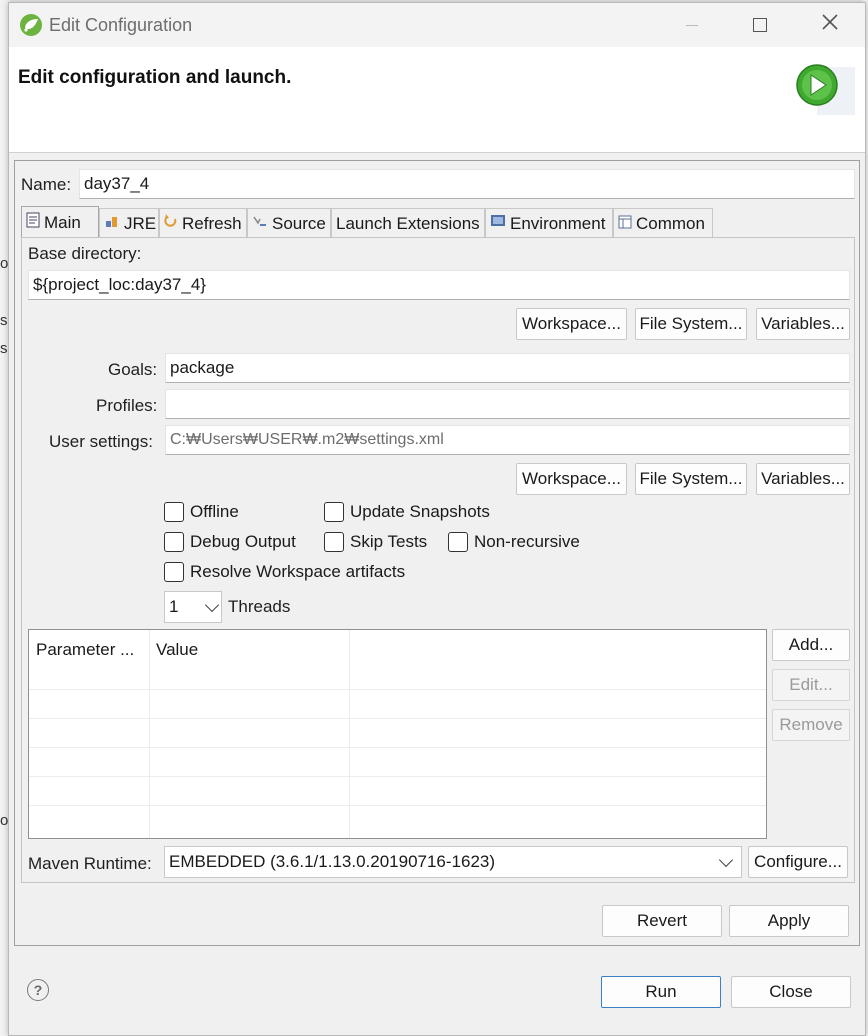 This screenshot has height=1036, width=868. I want to click on window-title: Edit Configuration, so click(121, 25).